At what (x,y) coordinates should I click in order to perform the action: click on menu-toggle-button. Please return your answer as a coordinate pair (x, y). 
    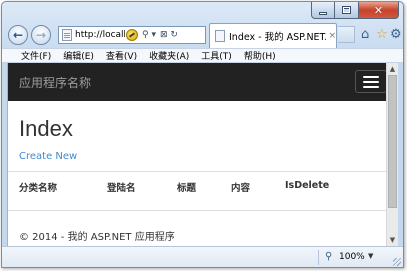
    Looking at the image, I should click on (371, 81).